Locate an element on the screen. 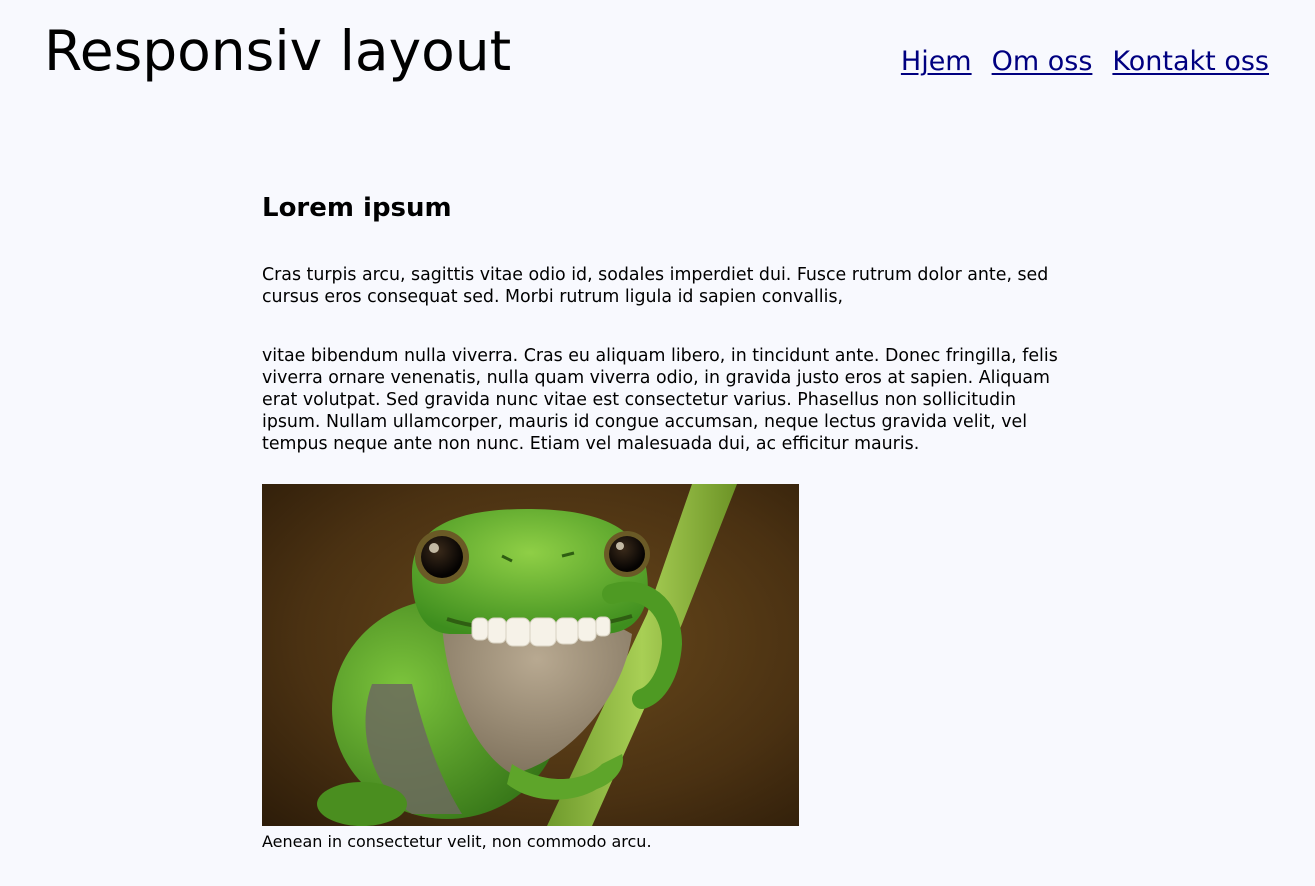  article-heading: Lorem ipsum is located at coordinates (357, 208).